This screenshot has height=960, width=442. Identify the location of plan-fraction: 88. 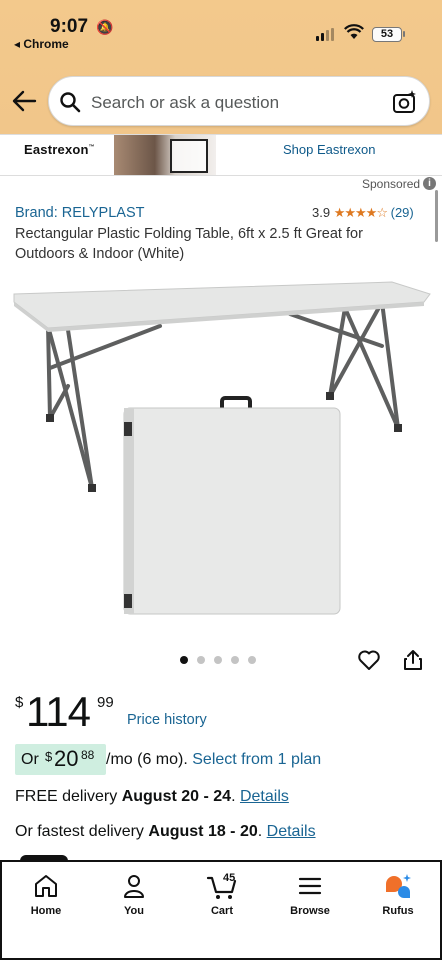
(88, 755).